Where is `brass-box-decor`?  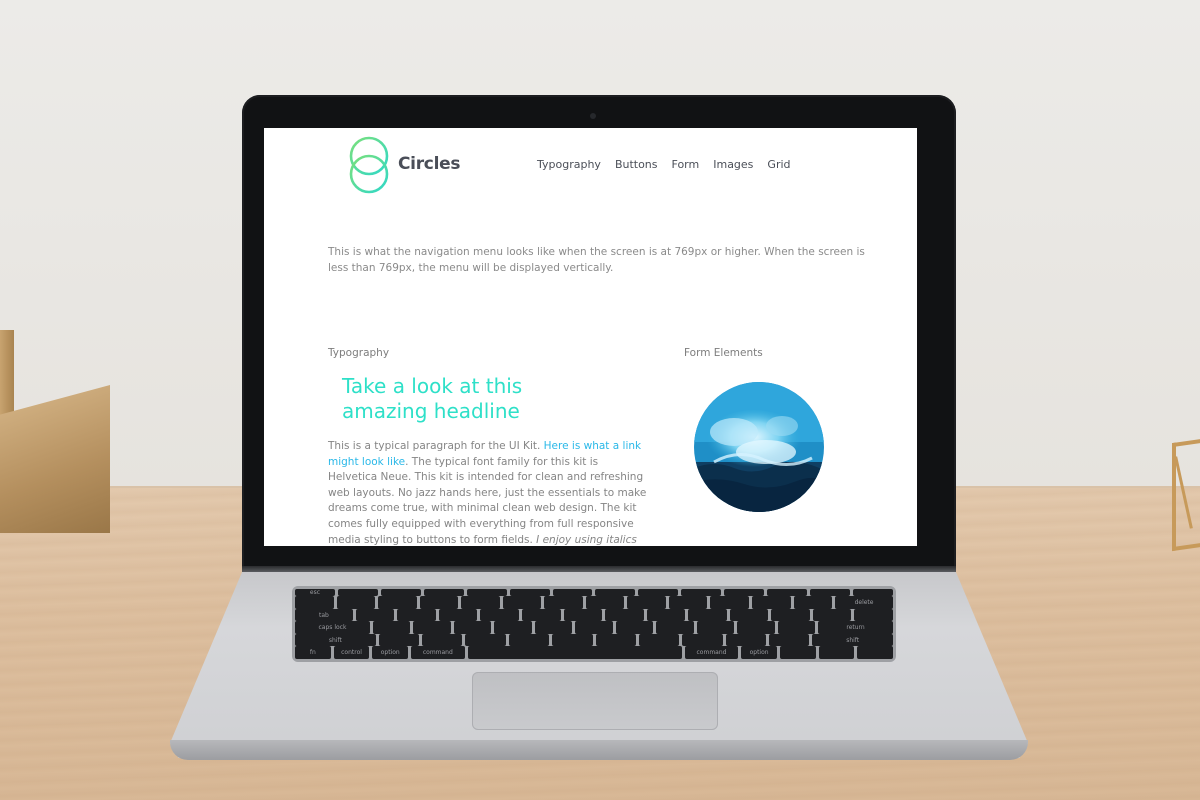 brass-box-decor is located at coordinates (60, 432).